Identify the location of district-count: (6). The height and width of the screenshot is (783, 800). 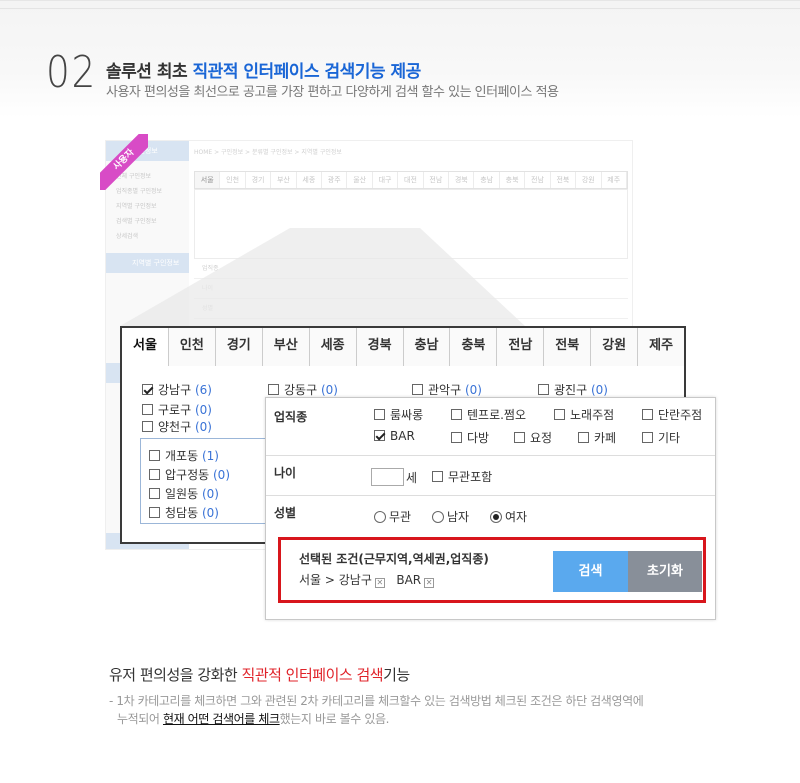
(203, 390).